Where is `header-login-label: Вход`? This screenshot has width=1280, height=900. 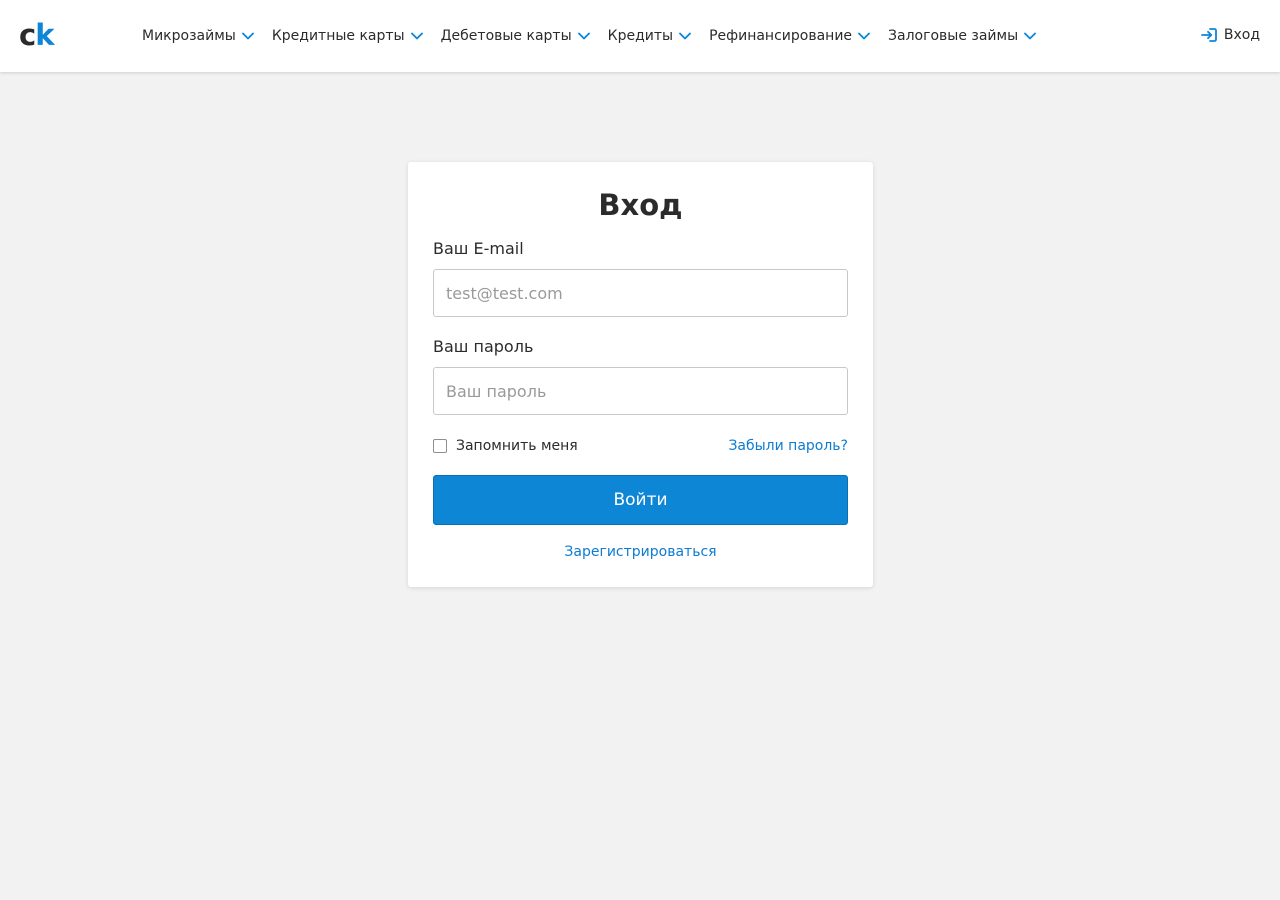 header-login-label: Вход is located at coordinates (1241, 35).